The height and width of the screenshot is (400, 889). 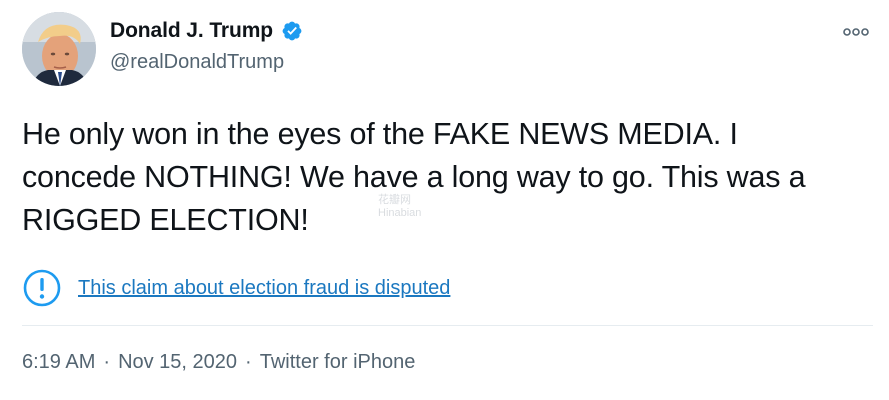 I want to click on watermark: 花瓣网 Hinabian, so click(x=399, y=207).